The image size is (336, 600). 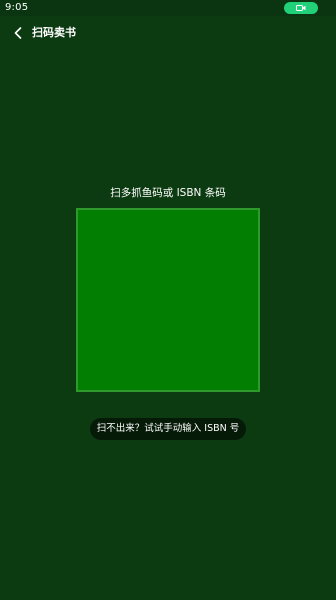 I want to click on status-pill, so click(x=301, y=8).